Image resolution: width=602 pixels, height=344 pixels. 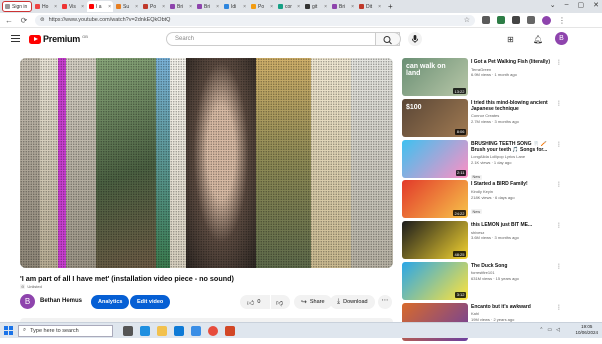 What do you see at coordinates (388, 39) in the screenshot?
I see `search-button` at bounding box center [388, 39].